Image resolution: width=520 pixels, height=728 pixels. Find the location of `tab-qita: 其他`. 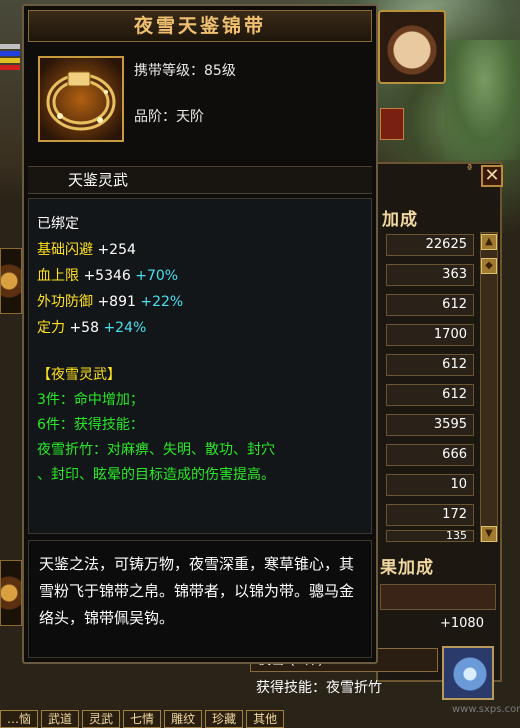

tab-qita: 其他 is located at coordinates (265, 719).